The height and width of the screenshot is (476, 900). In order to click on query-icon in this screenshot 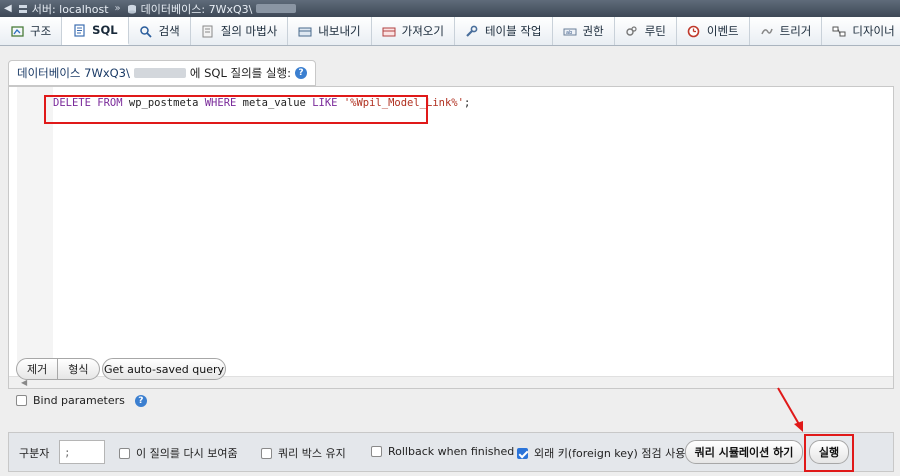, I will do `click(208, 31)`.